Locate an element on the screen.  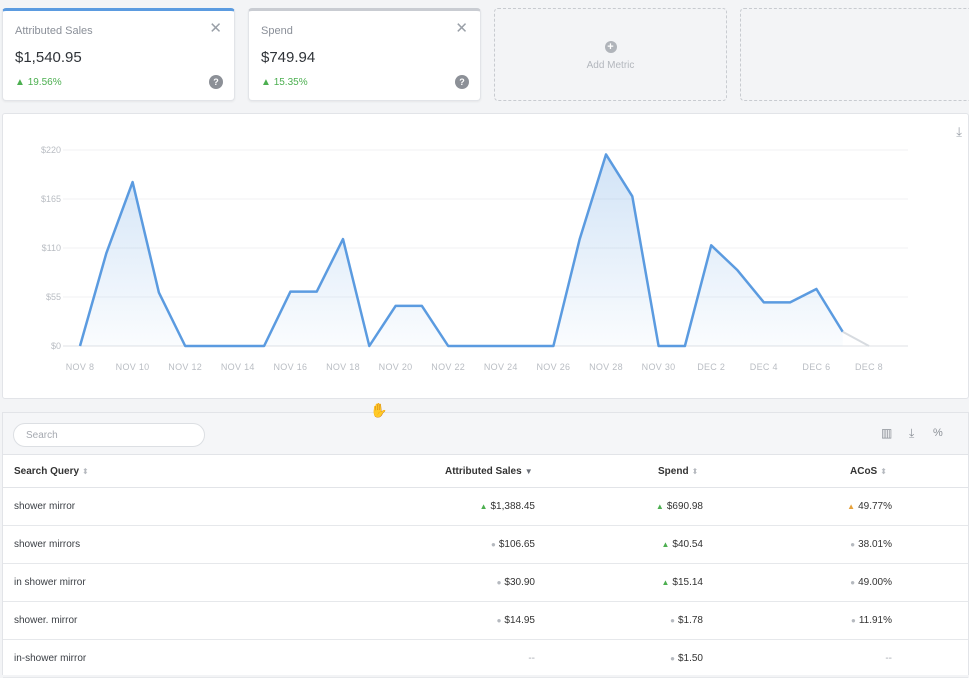
header-attributed-sales: Attributed Sales ▼ is located at coordinates (489, 471).